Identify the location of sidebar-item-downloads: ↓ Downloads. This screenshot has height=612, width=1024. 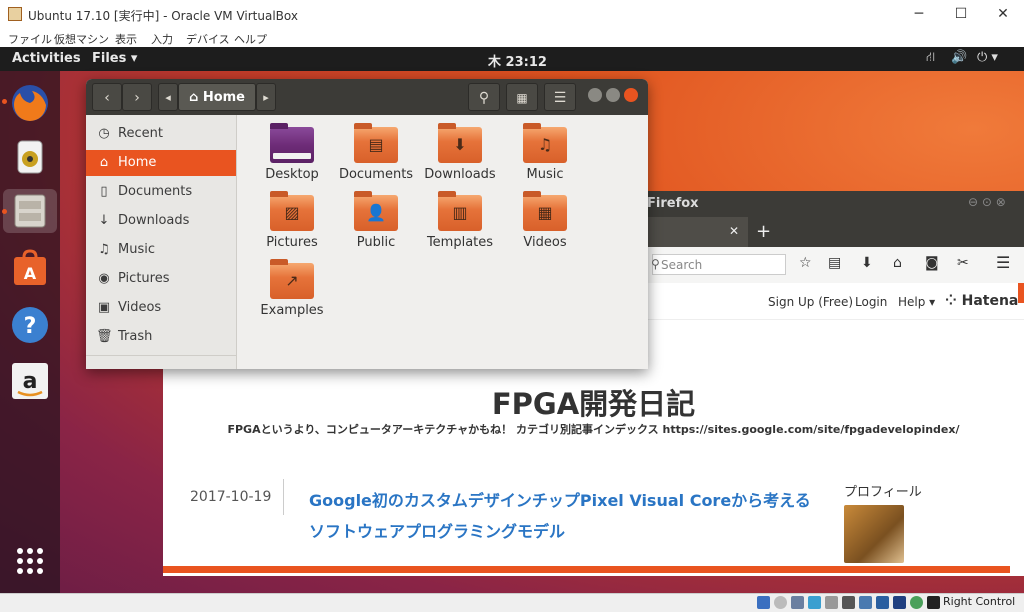
(161, 221).